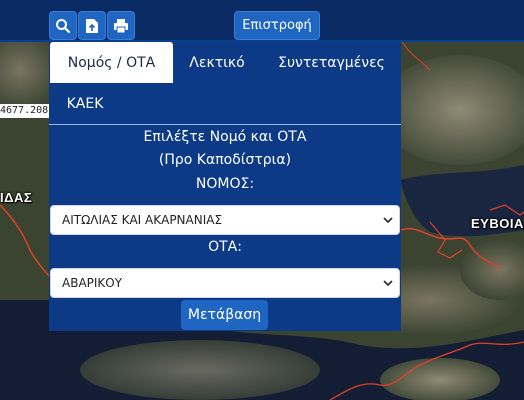 The height and width of the screenshot is (400, 524). I want to click on upload-file-button, so click(92, 25).